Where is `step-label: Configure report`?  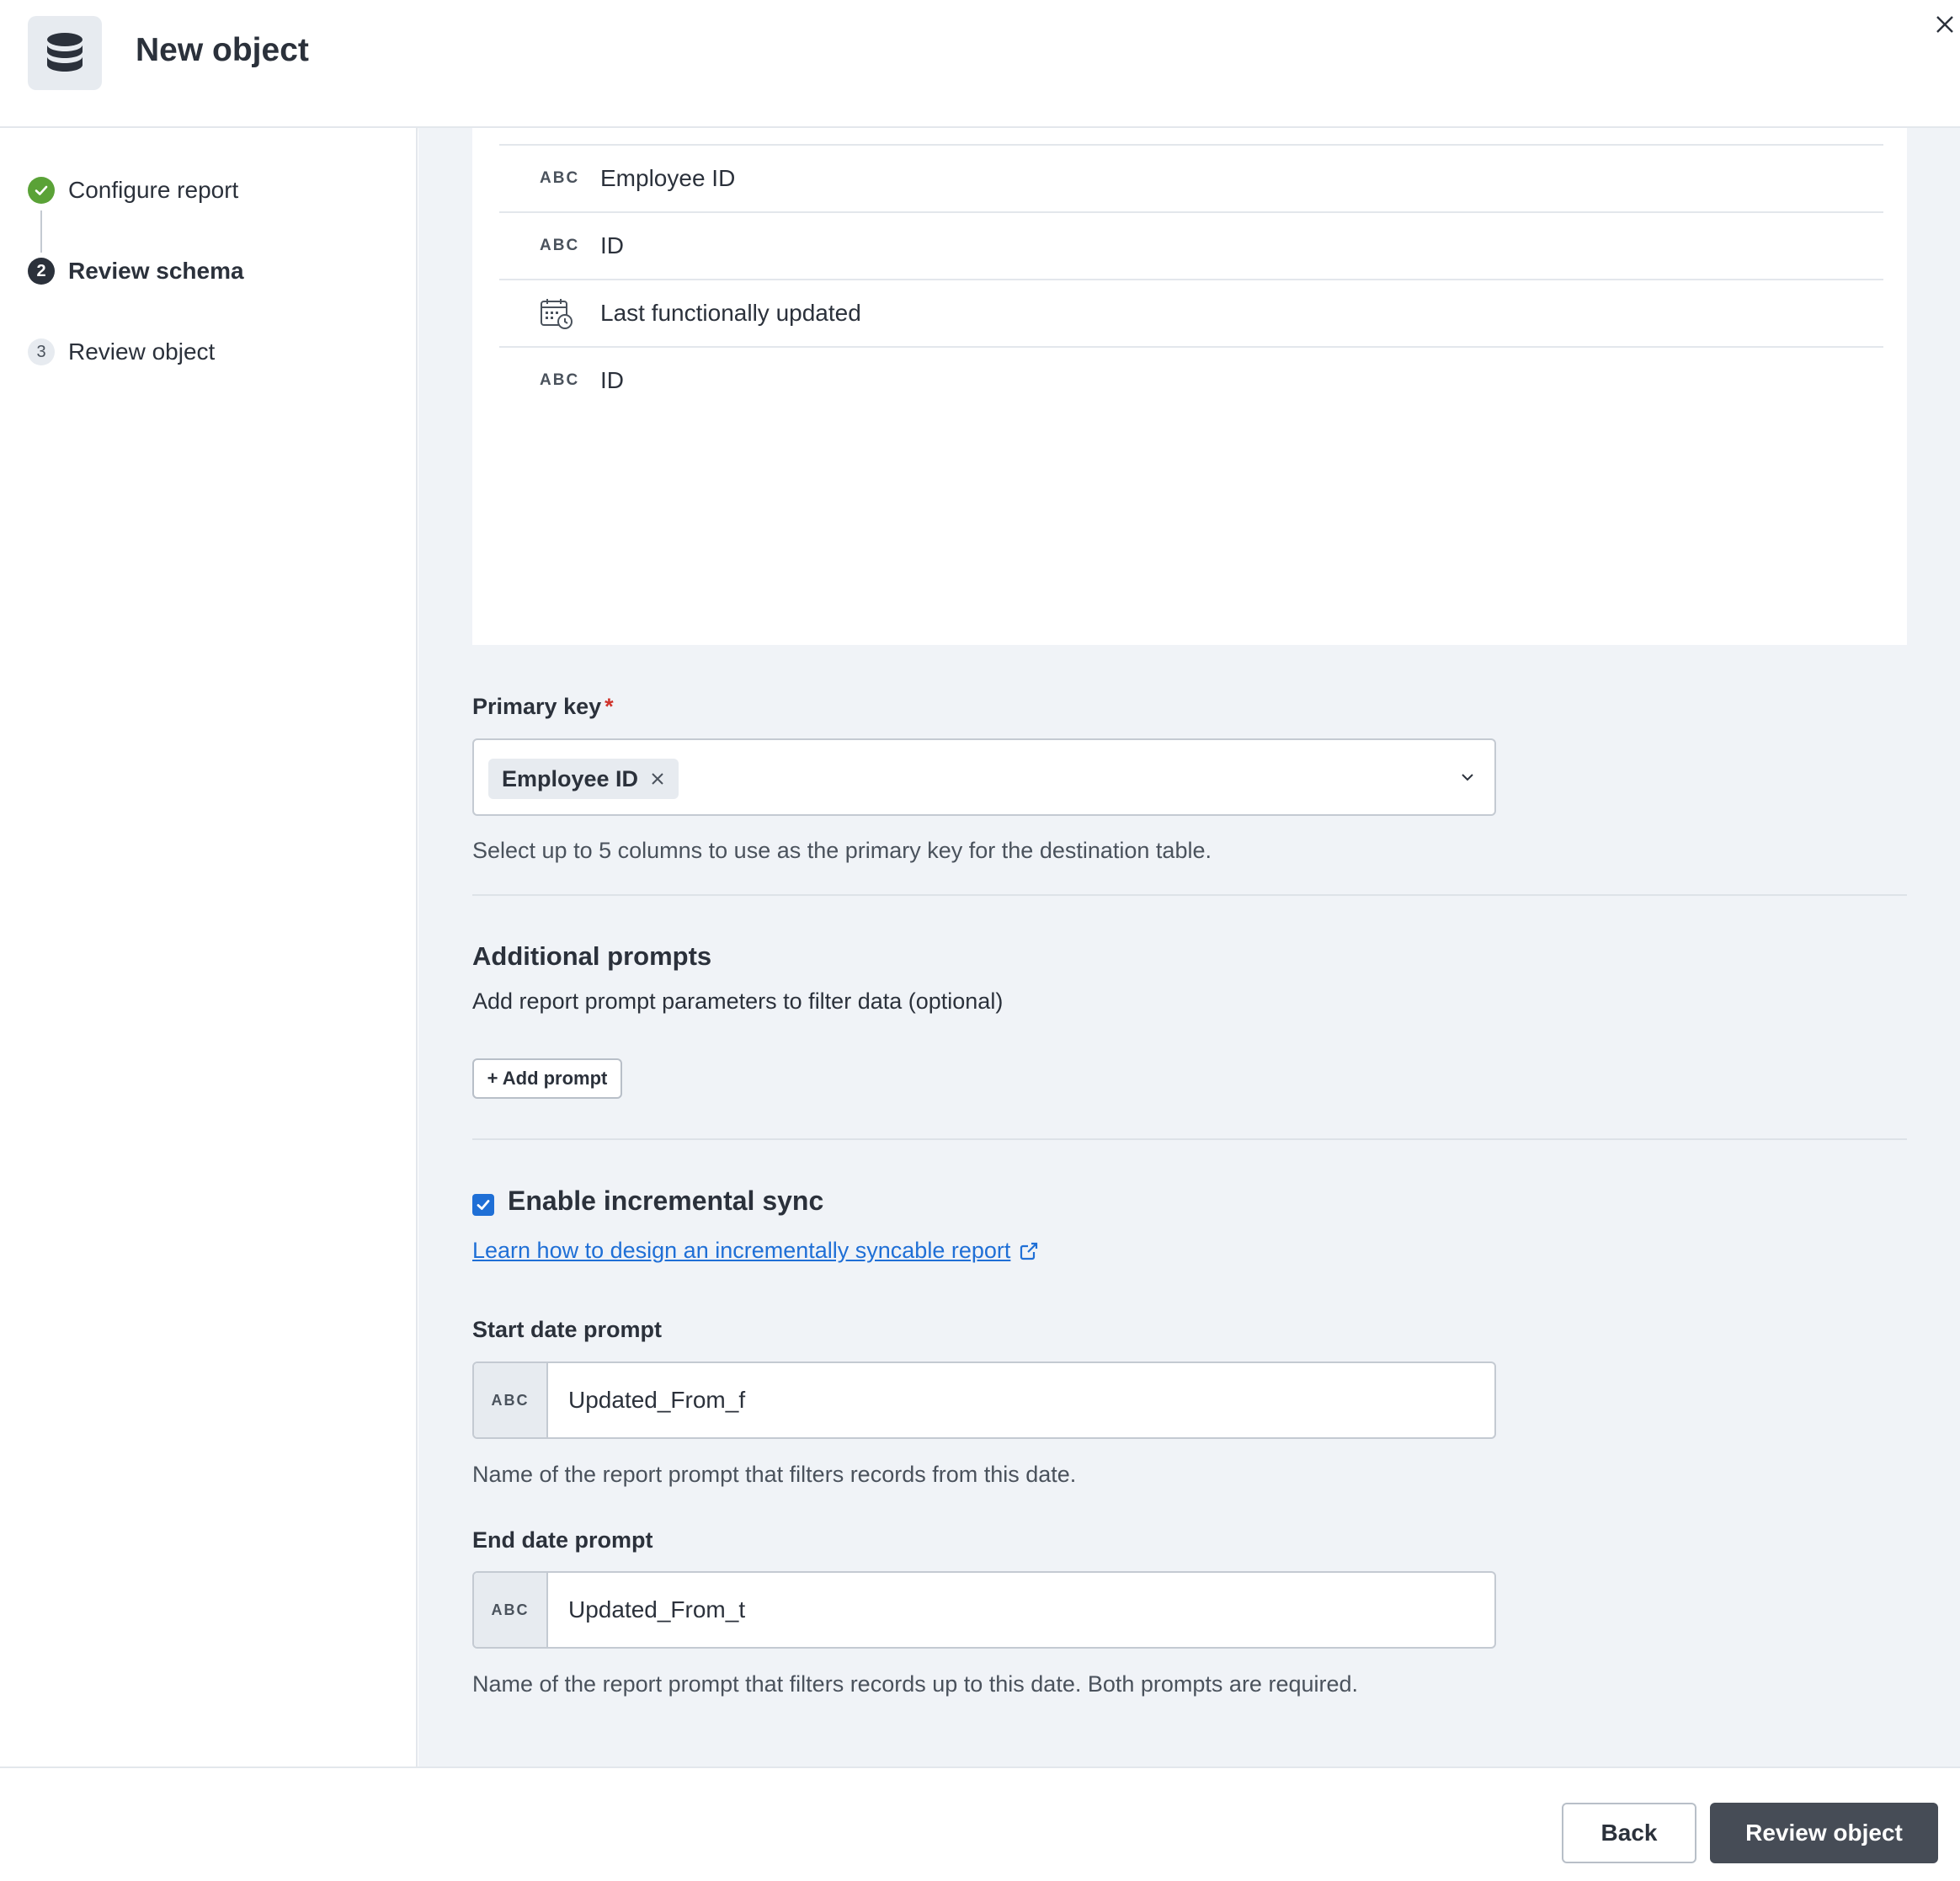
step-label: Configure report is located at coordinates (153, 190).